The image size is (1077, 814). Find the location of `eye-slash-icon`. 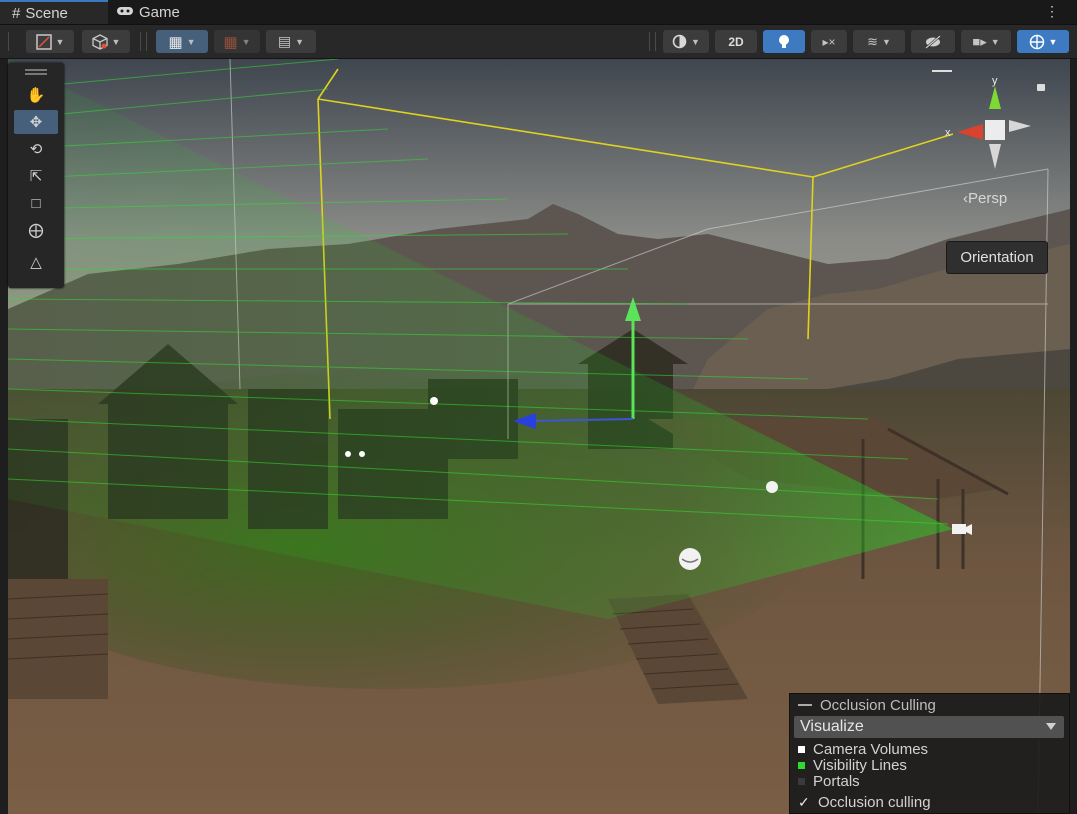

eye-slash-icon is located at coordinates (933, 41).